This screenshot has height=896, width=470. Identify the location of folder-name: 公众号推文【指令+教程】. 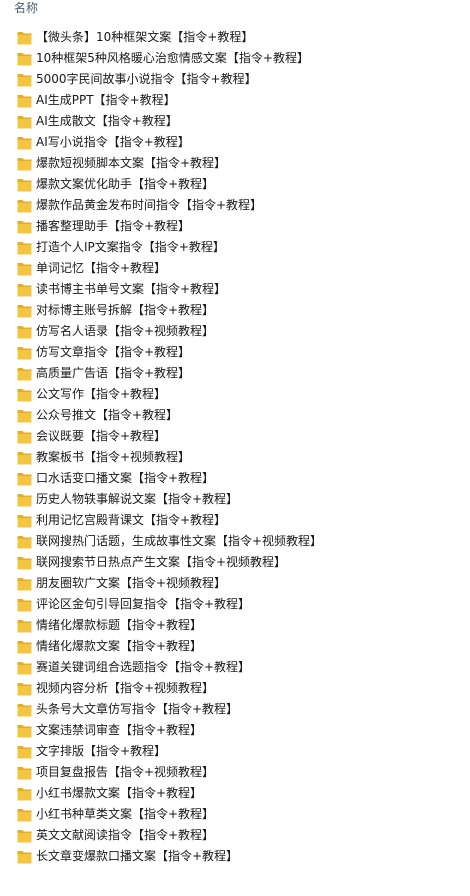
(107, 415).